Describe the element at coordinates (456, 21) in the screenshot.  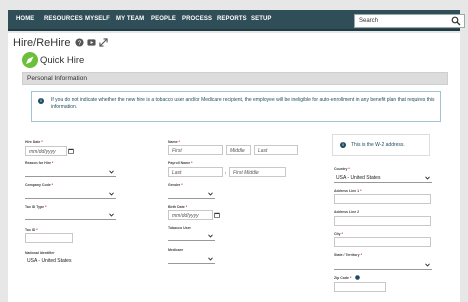
I see `search-icon` at that location.